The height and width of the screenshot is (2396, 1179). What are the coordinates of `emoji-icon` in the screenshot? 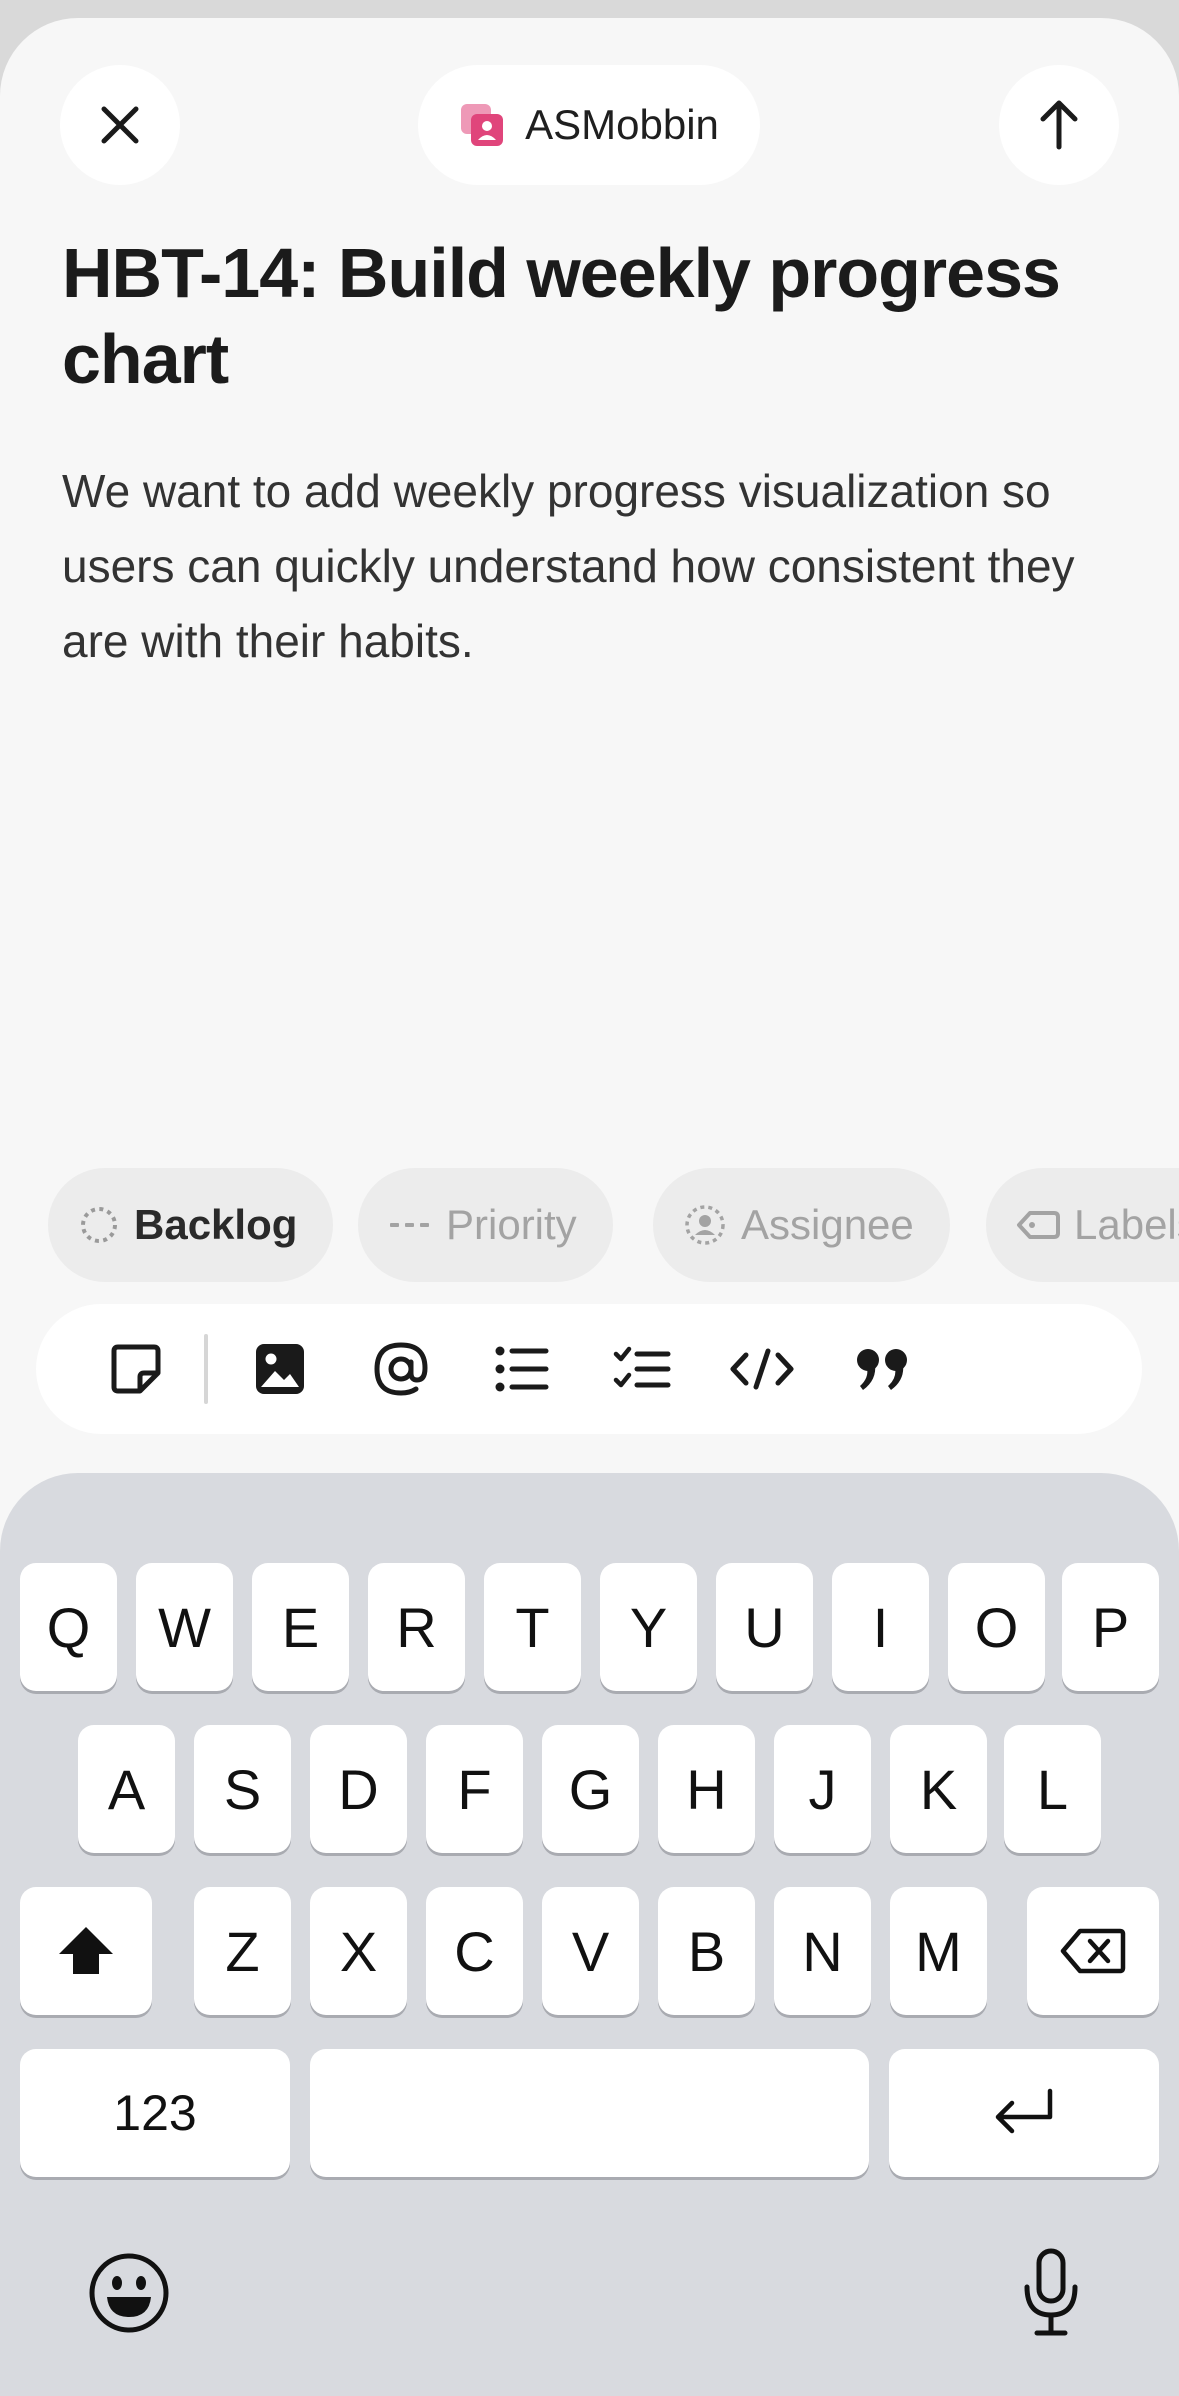 It's located at (129, 2293).